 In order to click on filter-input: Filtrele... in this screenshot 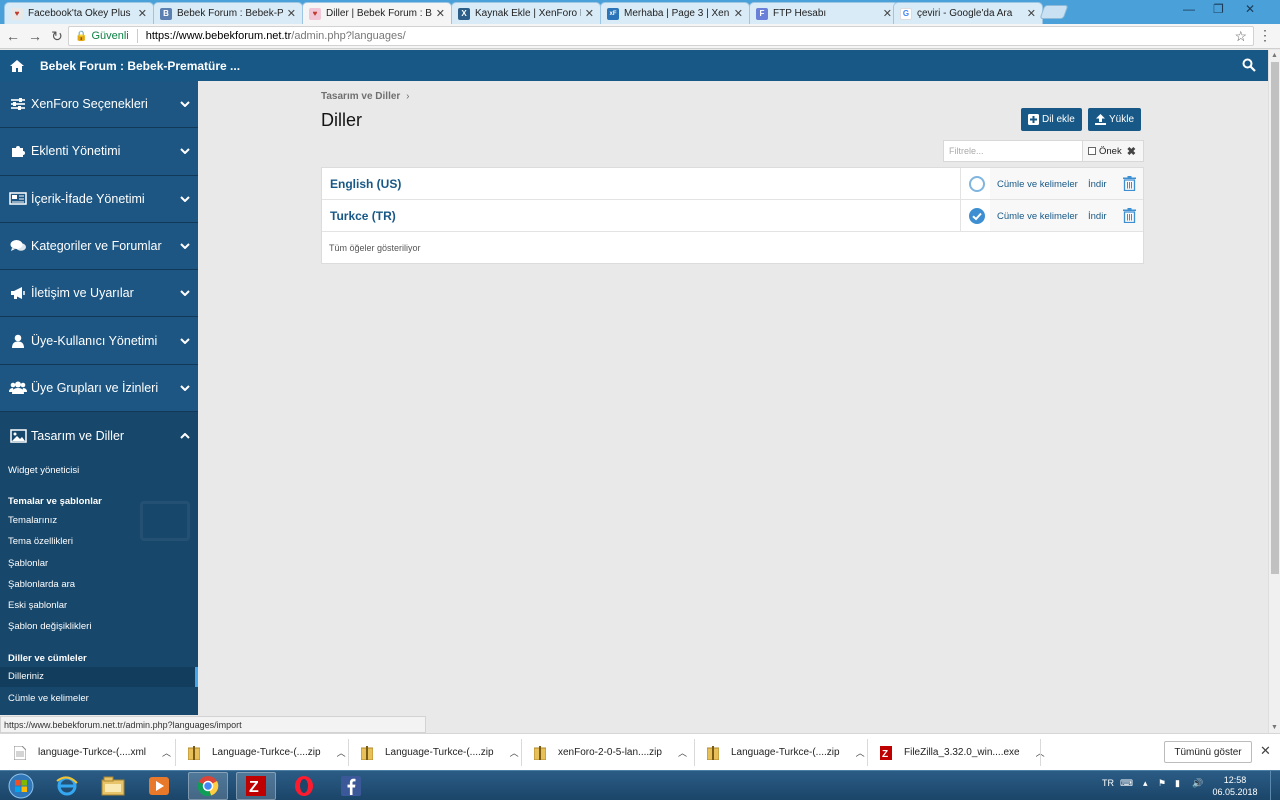, I will do `click(1013, 151)`.